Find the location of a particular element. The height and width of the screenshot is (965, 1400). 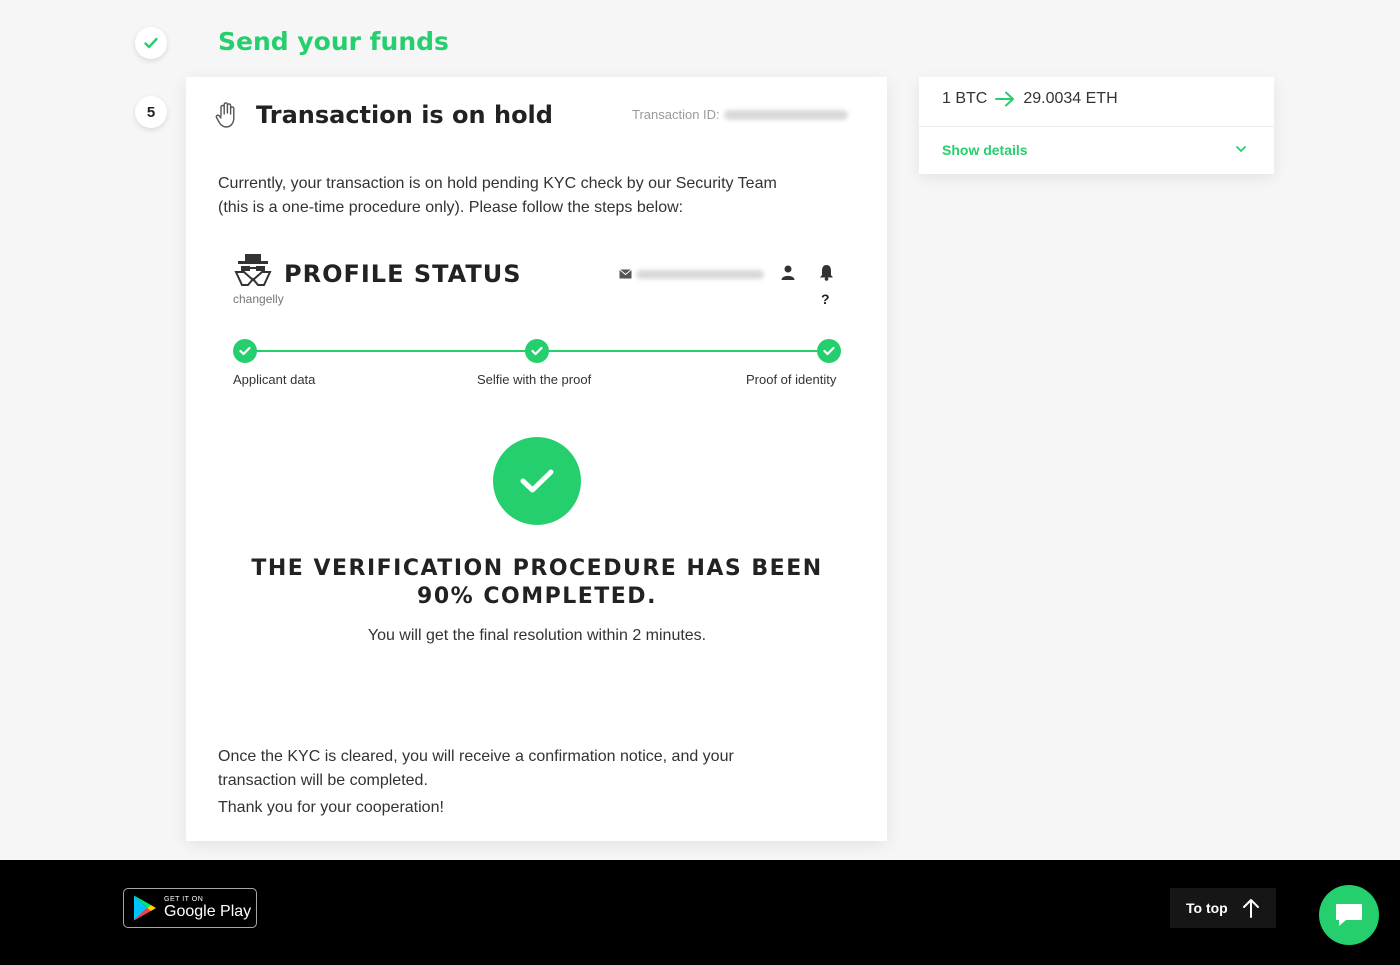

bell-icon is located at coordinates (826, 272).